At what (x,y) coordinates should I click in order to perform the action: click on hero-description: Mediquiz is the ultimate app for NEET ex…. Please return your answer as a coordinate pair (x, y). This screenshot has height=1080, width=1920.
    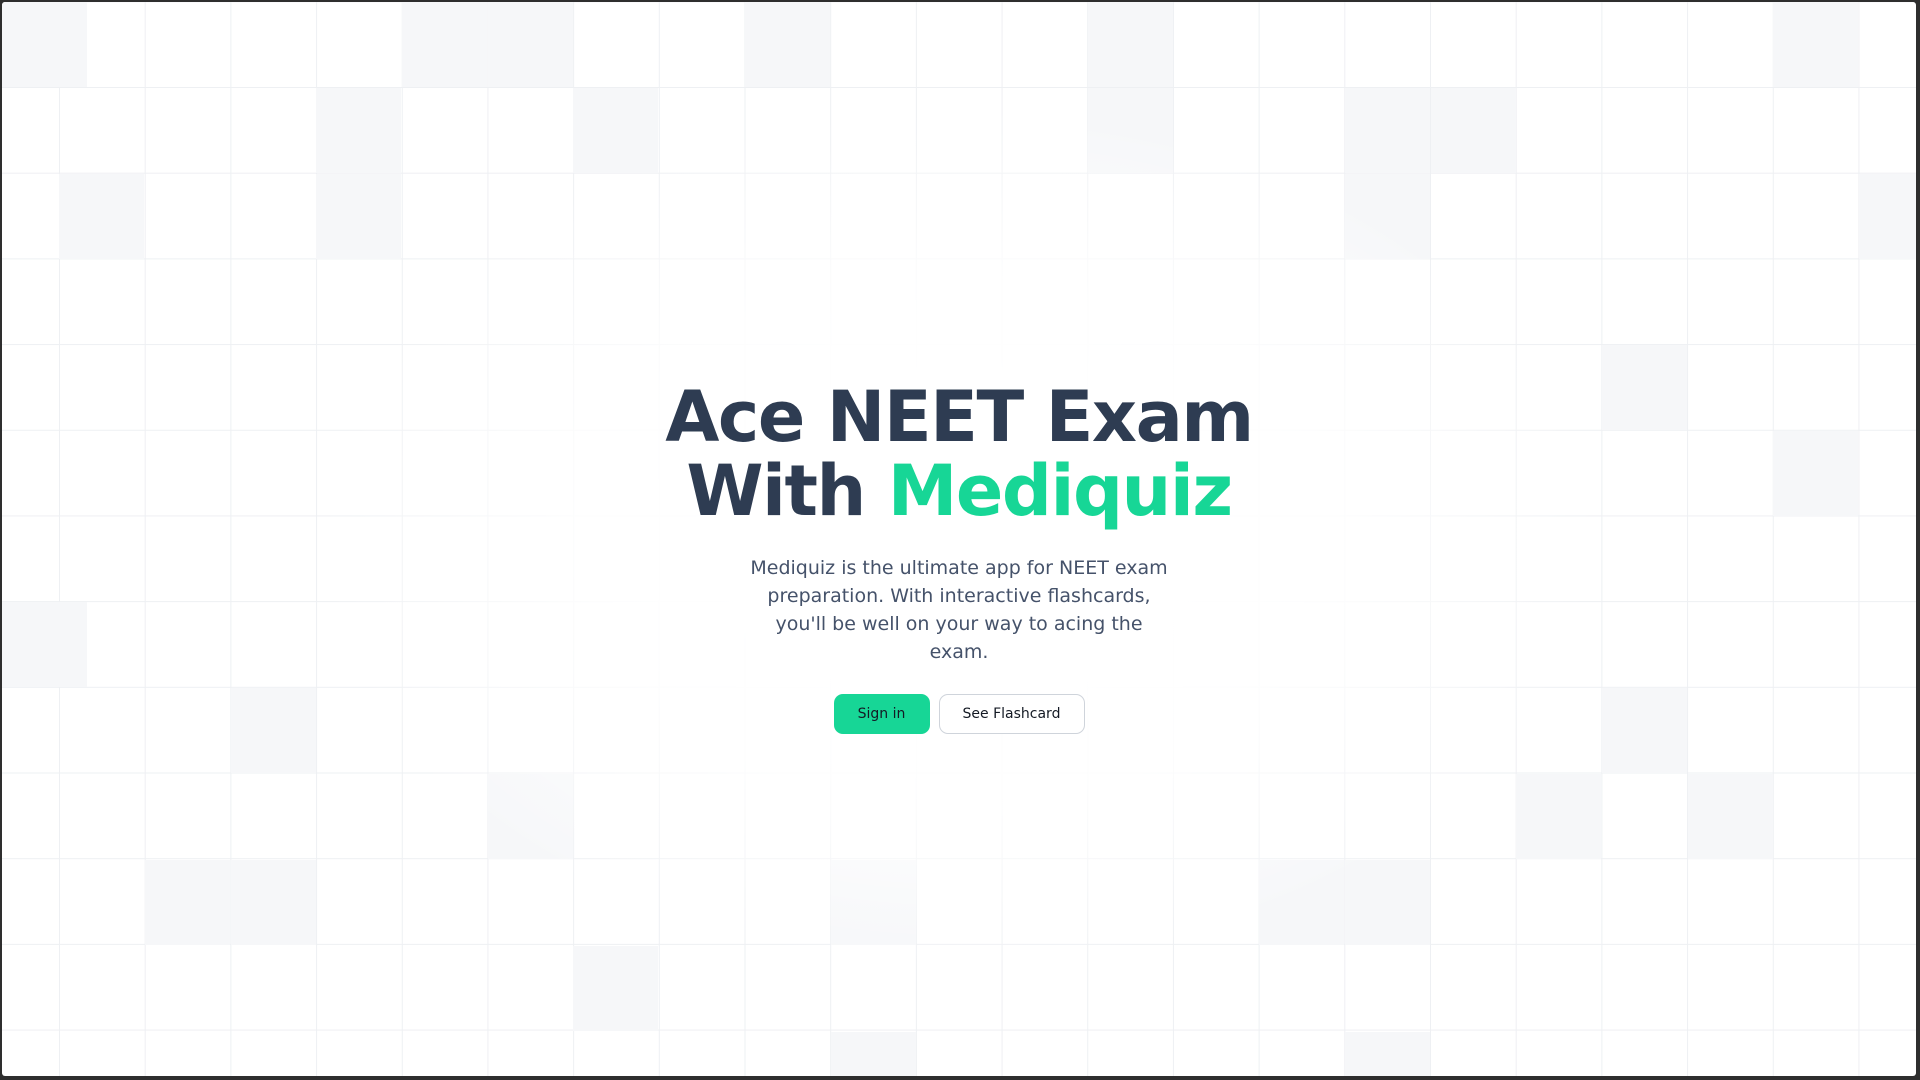
    Looking at the image, I should click on (959, 610).